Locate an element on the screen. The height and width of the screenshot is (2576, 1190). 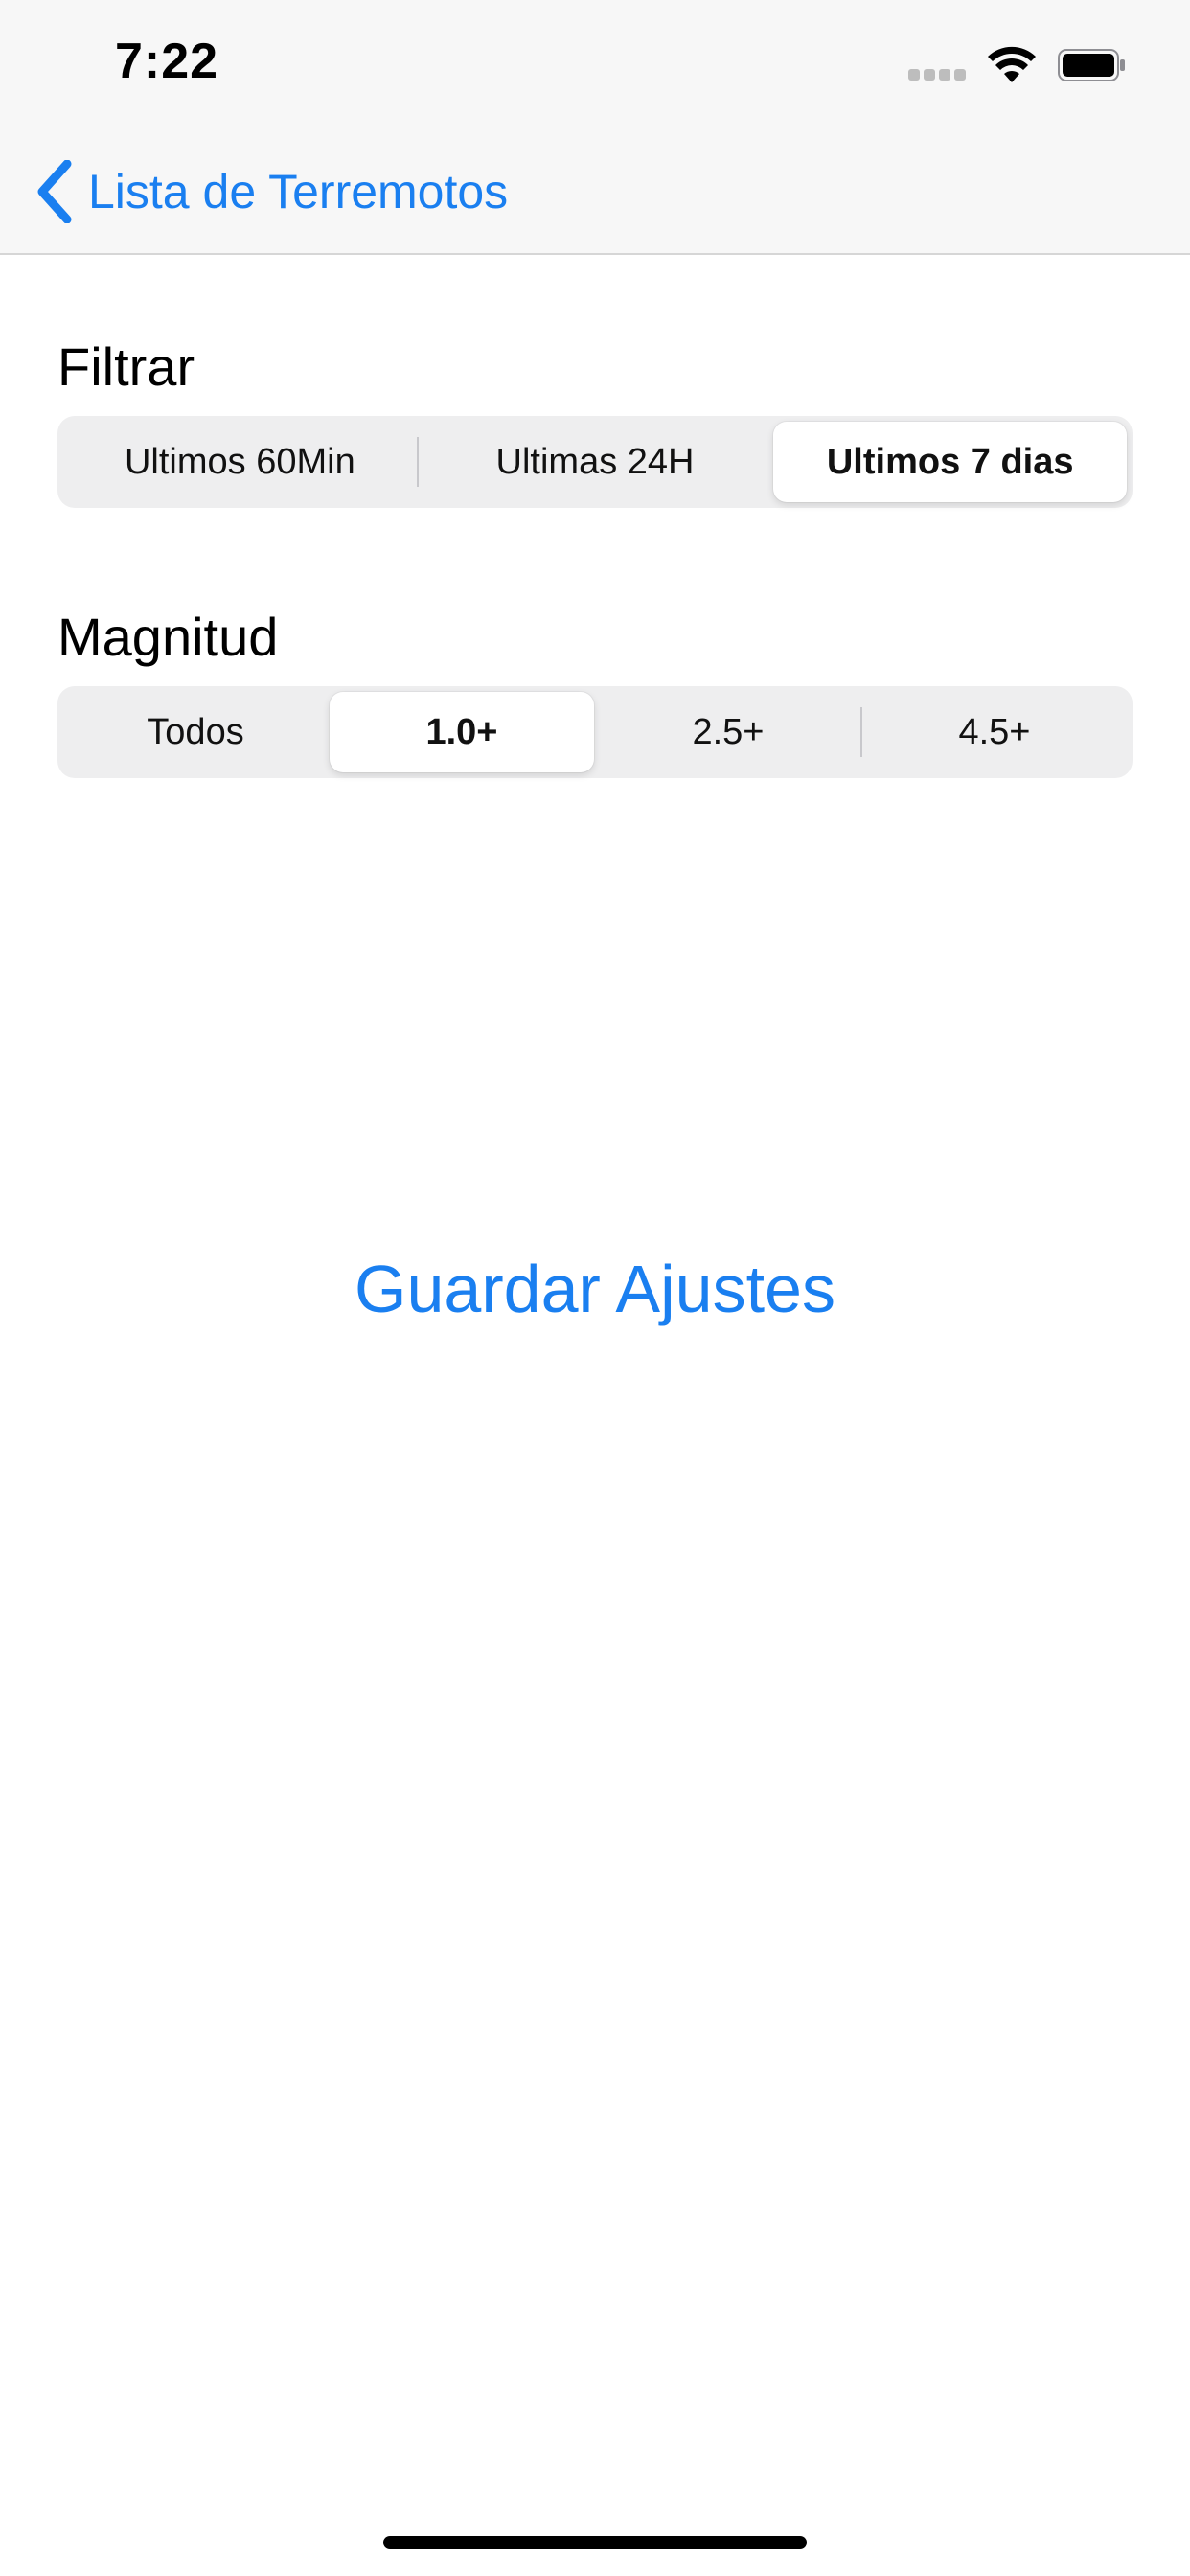
navigation-bar: 7:22 Lista de Terremotos is located at coordinates (595, 127).